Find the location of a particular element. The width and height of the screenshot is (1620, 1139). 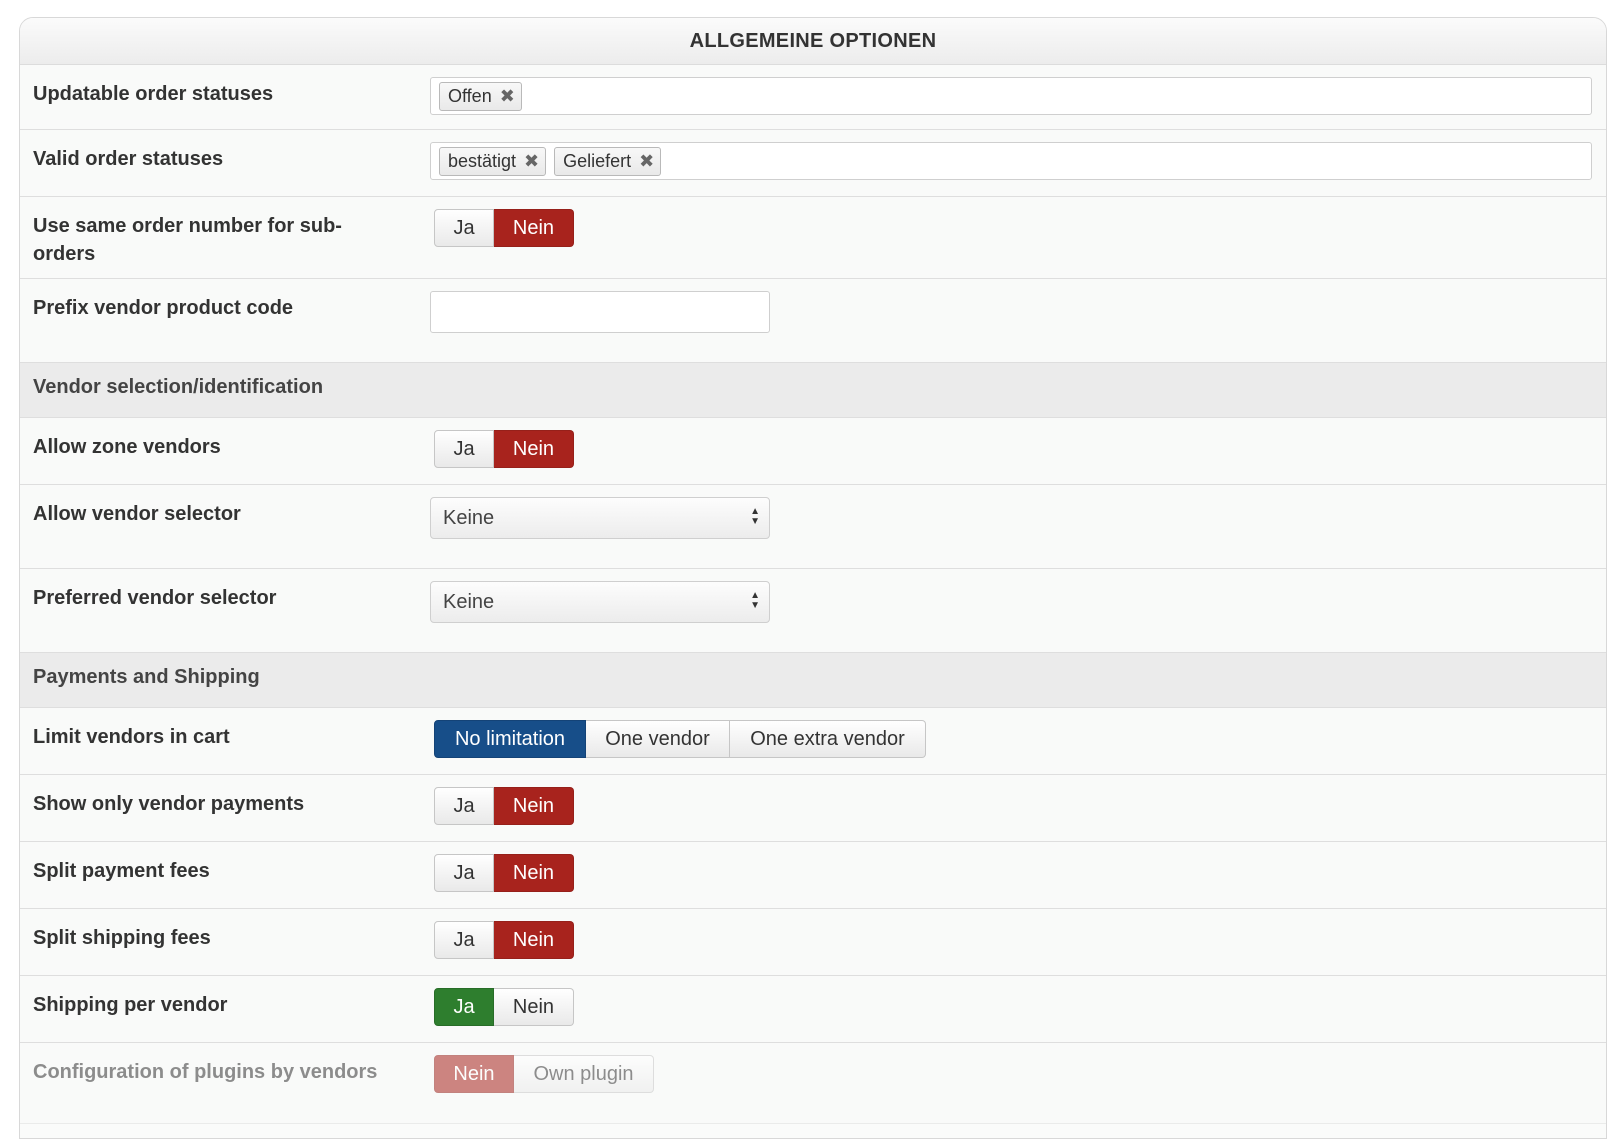

row-show-only-vendor-payments: Show only vendor payments Ja Nein is located at coordinates (813, 808).